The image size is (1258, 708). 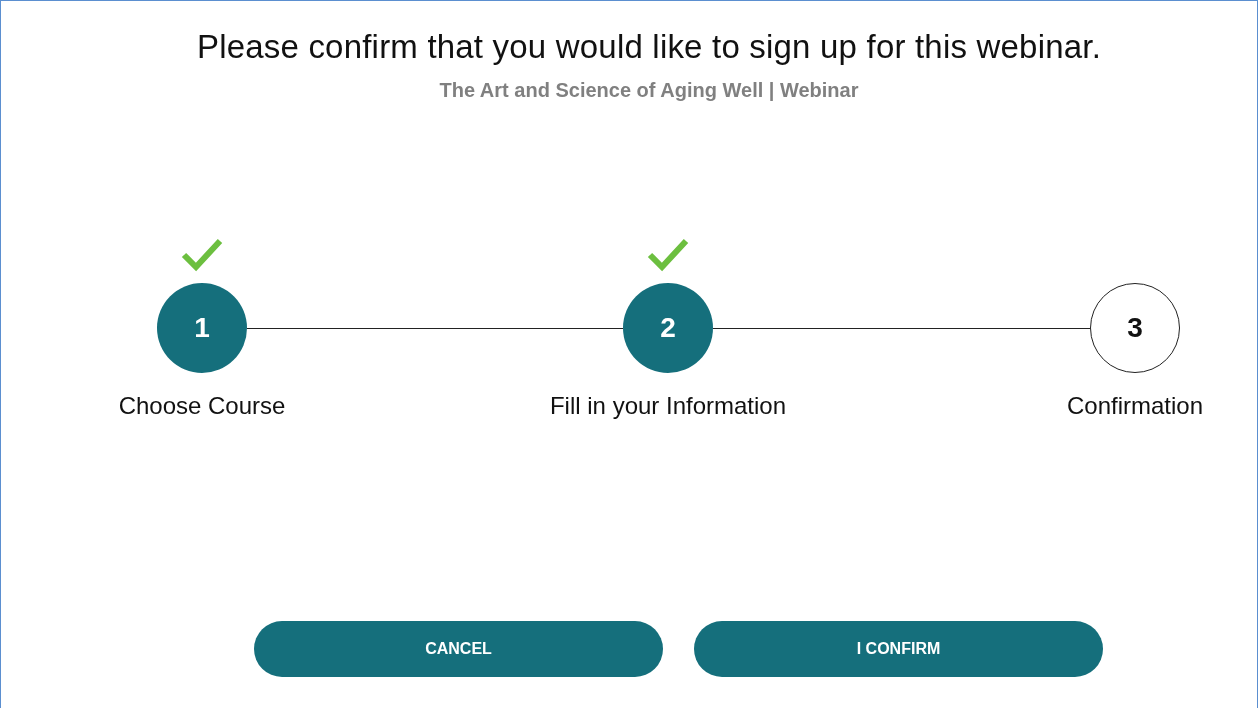 I want to click on step-label: Confirmation, so click(x=1135, y=406).